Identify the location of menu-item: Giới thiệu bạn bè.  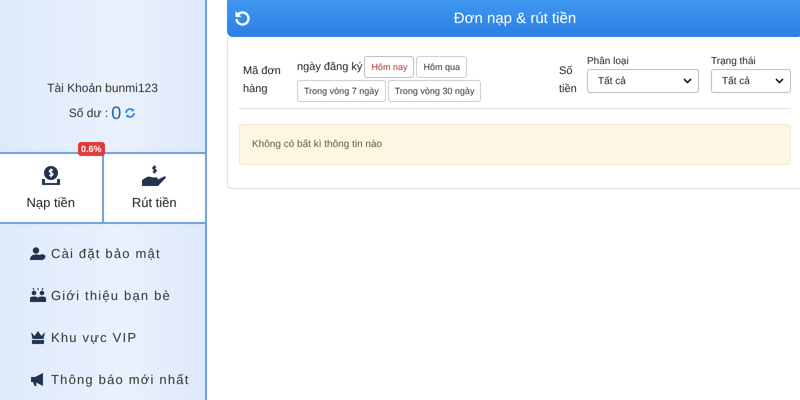
(102, 295).